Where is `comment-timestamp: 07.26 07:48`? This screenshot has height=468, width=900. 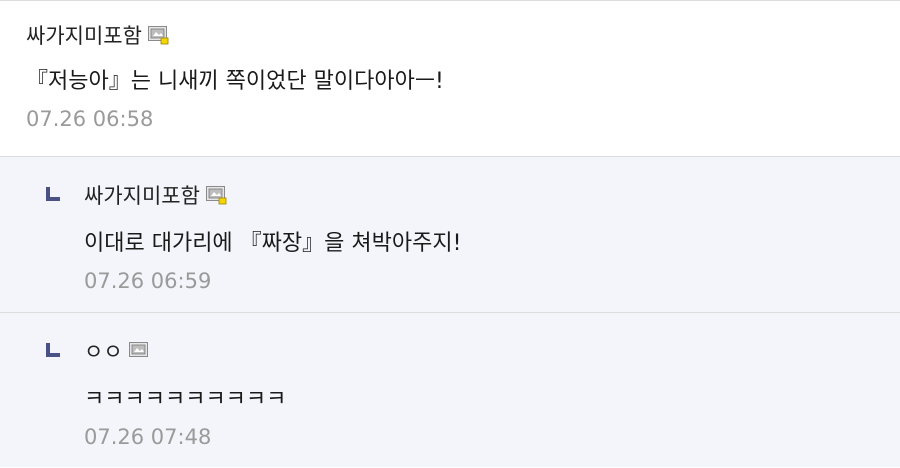
comment-timestamp: 07.26 07:48 is located at coordinates (148, 437).